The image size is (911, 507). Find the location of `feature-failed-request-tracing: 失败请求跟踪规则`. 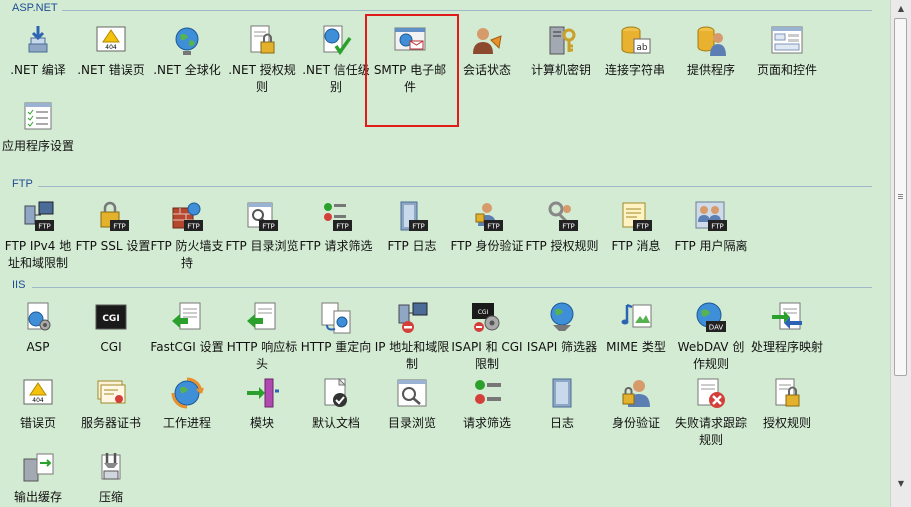

feature-failed-request-tracing: 失败请求跟踪规则 is located at coordinates (711, 413).